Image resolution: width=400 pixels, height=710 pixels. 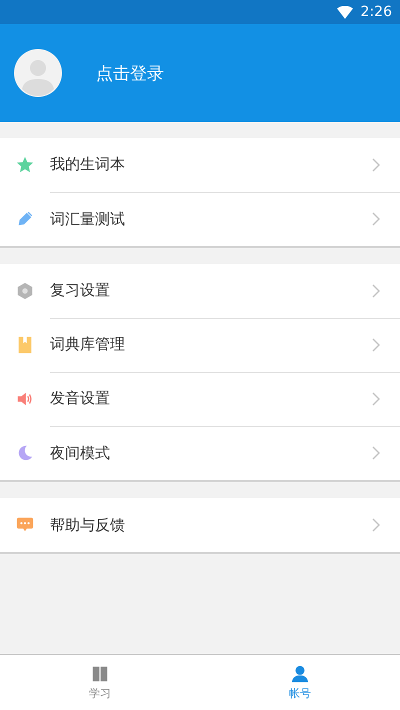 I want to click on book-icon, so click(x=100, y=673).